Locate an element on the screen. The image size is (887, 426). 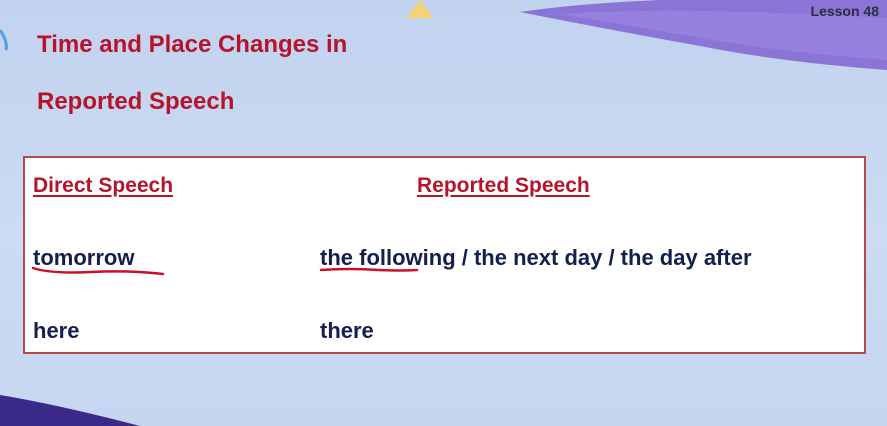
column-header-direct-speech: Direct Speech is located at coordinates (103, 185).